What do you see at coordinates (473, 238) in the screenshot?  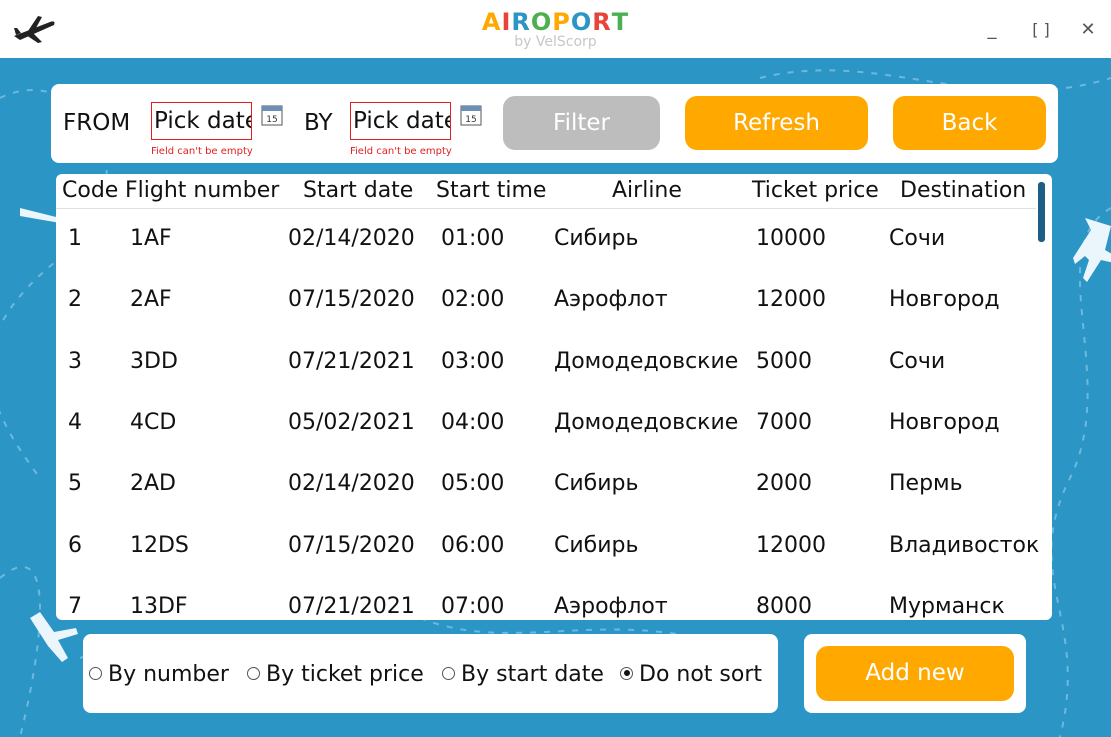 I see `cell-start-time: 01:00` at bounding box center [473, 238].